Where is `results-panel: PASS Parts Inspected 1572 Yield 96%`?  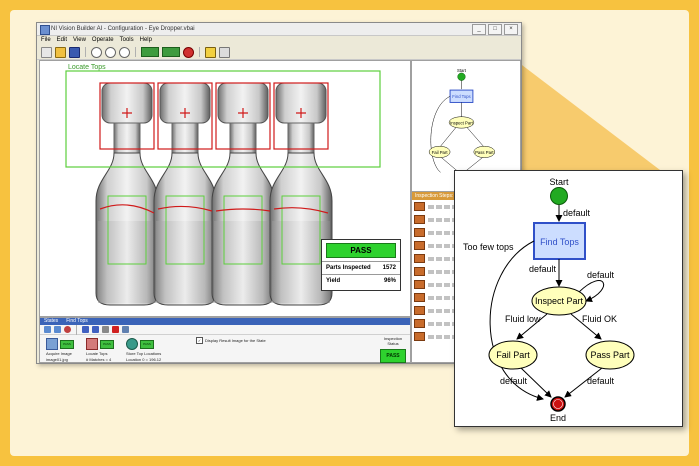
results-panel: PASS Parts Inspected 1572 Yield 96% is located at coordinates (361, 265).